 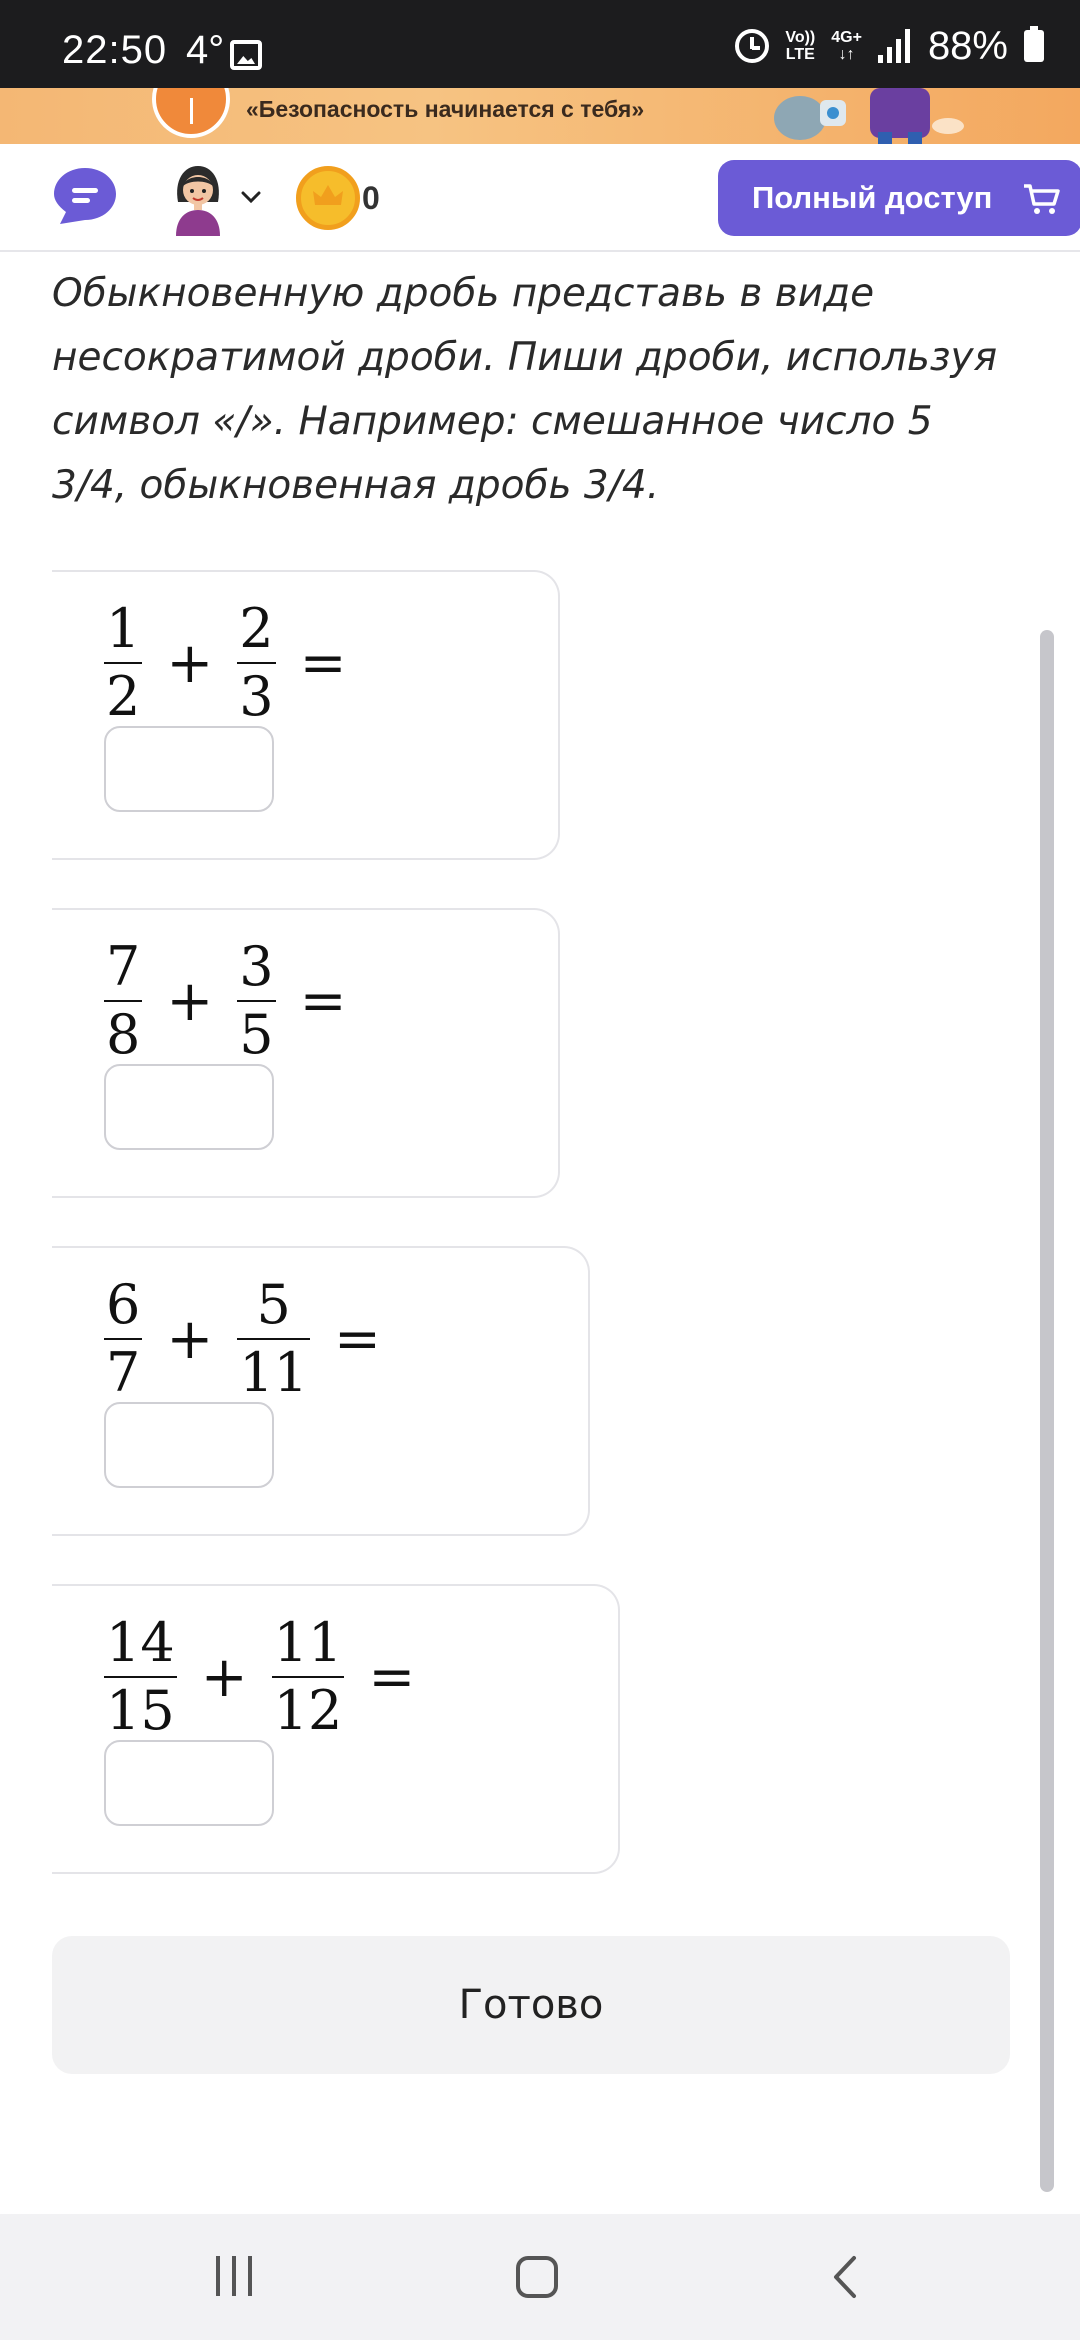 What do you see at coordinates (1034, 44) in the screenshot?
I see `battery-icon` at bounding box center [1034, 44].